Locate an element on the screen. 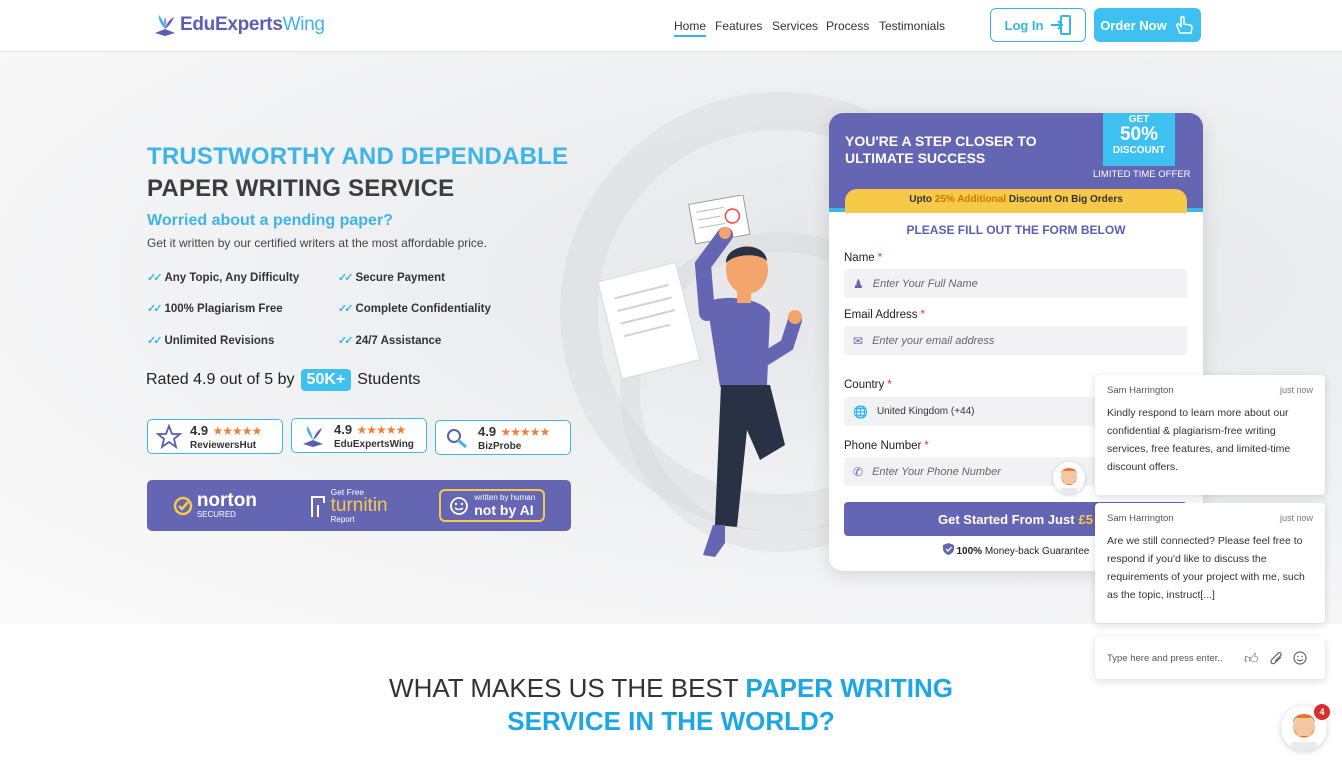 The height and width of the screenshot is (768, 1342). feature-item: ✓✓ 24/7 Assistance is located at coordinates (390, 341).